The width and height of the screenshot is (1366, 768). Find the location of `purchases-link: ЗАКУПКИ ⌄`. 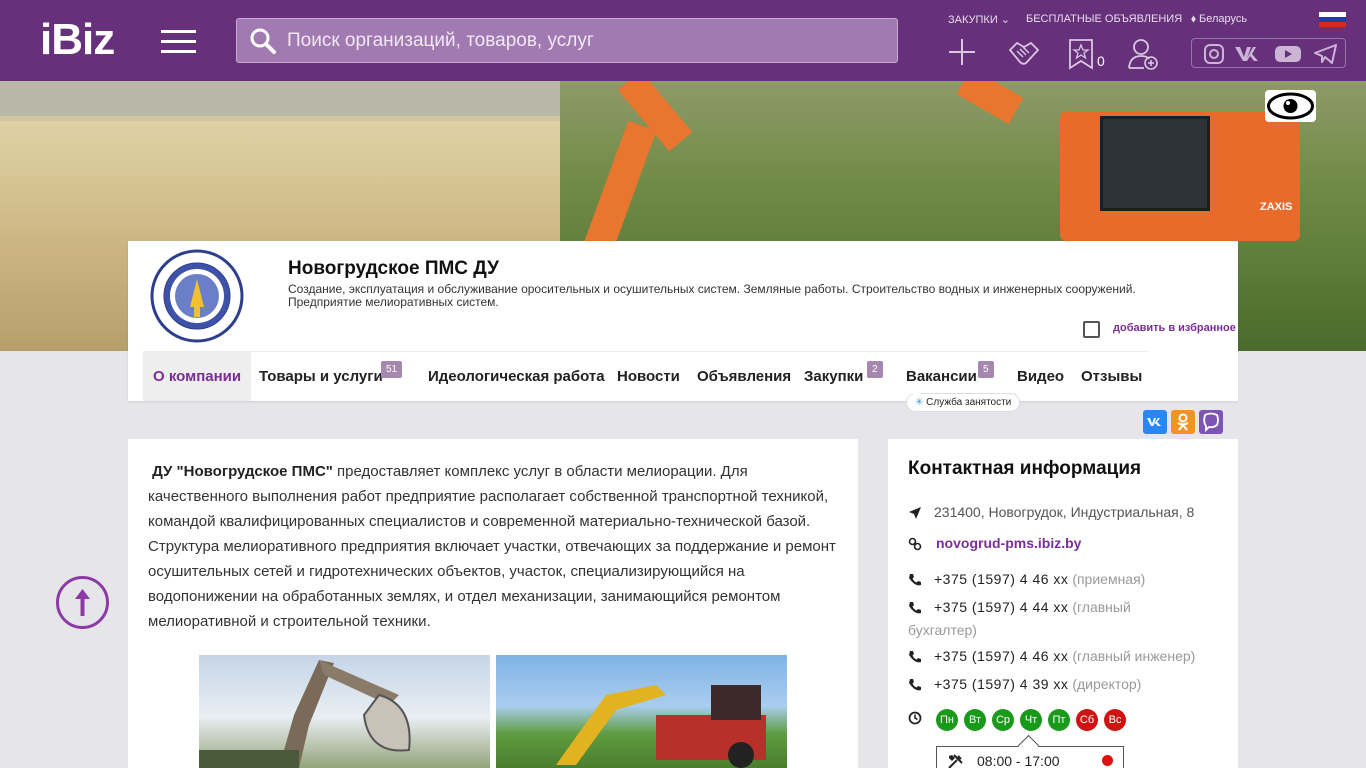

purchases-link: ЗАКУПКИ ⌄ is located at coordinates (979, 19).